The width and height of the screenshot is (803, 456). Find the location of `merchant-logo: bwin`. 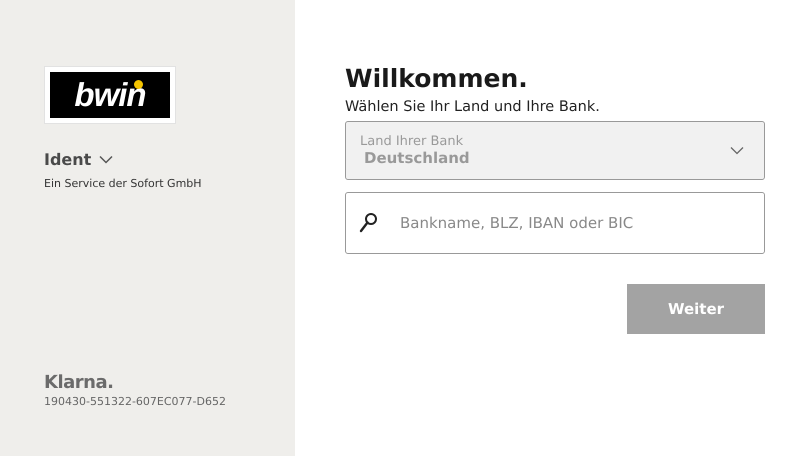

merchant-logo: bwin is located at coordinates (110, 95).